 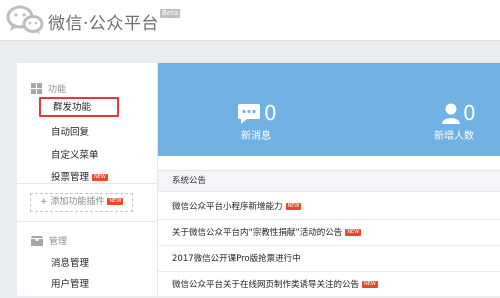 I want to click on platform-title: 微信·公众平台, so click(x=103, y=21).